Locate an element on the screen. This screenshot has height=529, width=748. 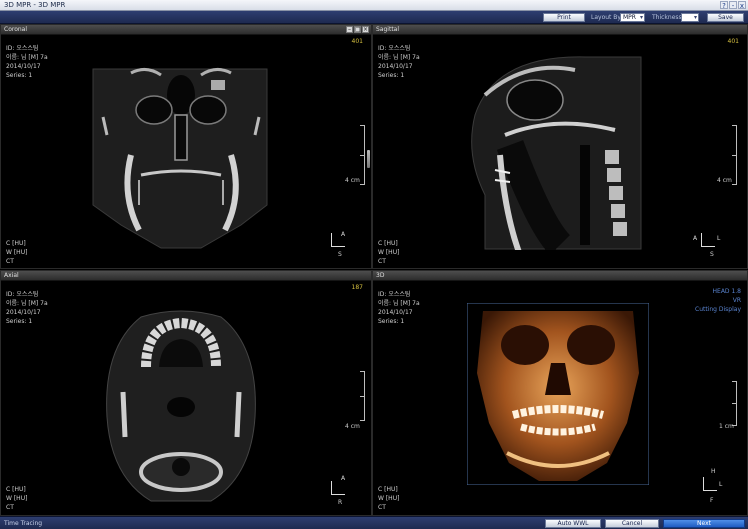
auto-wwl-button: Auto WWL is located at coordinates (573, 523).